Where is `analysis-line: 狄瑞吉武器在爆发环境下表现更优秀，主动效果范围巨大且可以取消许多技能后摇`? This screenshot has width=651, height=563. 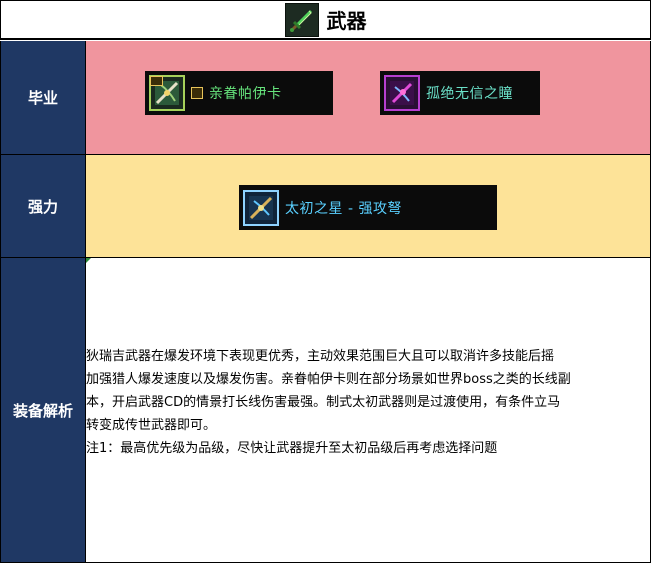 analysis-line: 狄瑞吉武器在爆发环境下表现更优秀，主动效果范围巨大且可以取消许多技能后摇 is located at coordinates (320, 356).